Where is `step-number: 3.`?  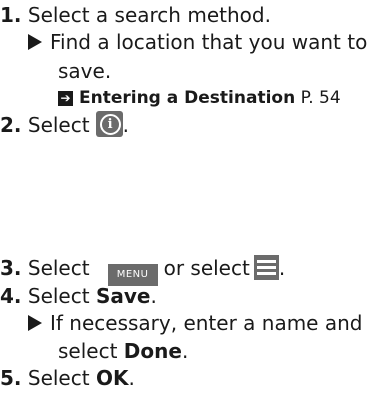
step-number: 3. is located at coordinates (11, 268).